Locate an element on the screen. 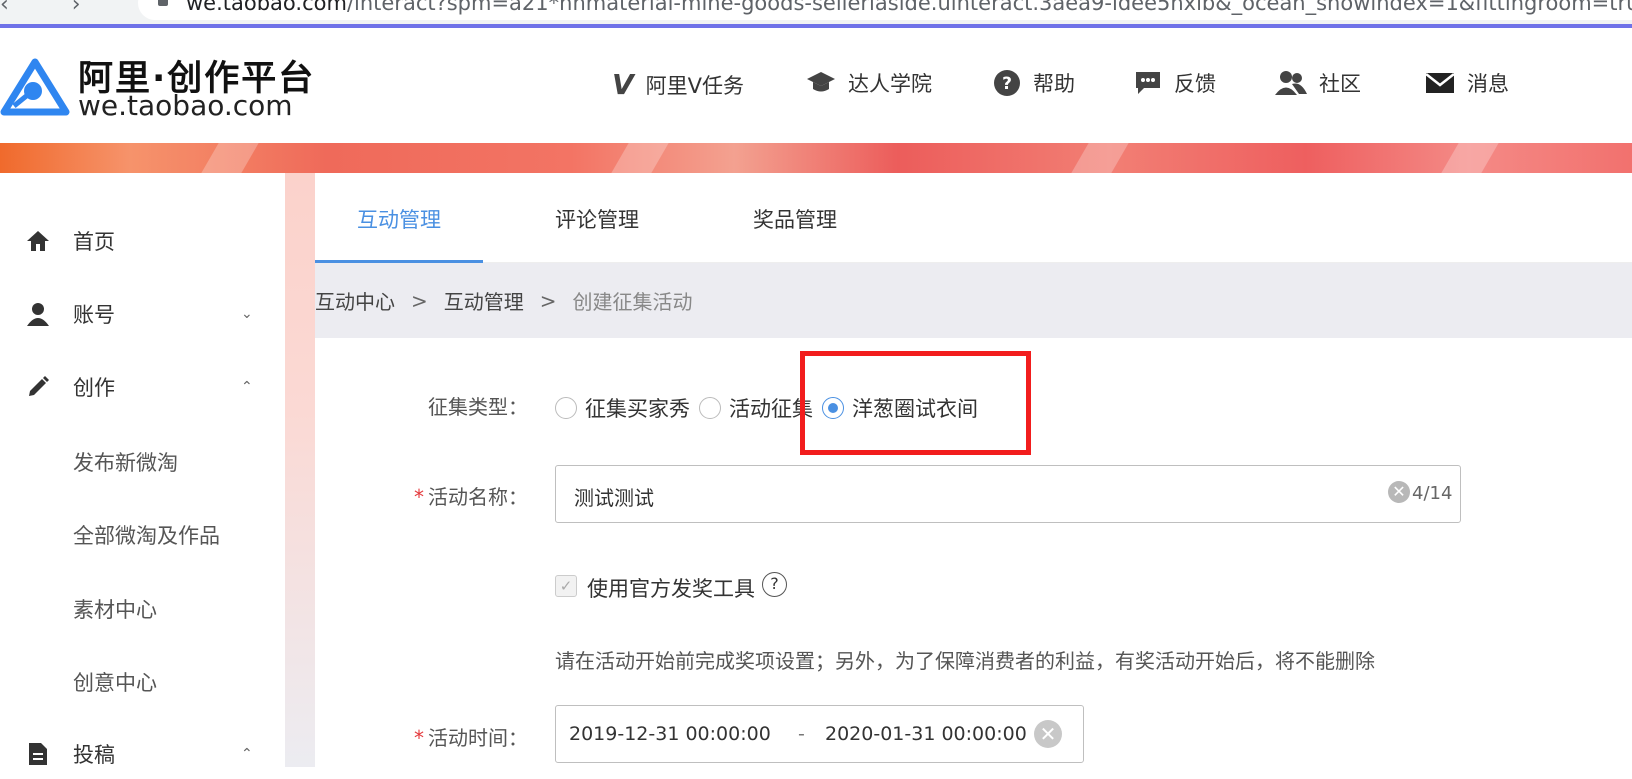 The image size is (1632, 779). nav-label: 社区 is located at coordinates (1340, 84).